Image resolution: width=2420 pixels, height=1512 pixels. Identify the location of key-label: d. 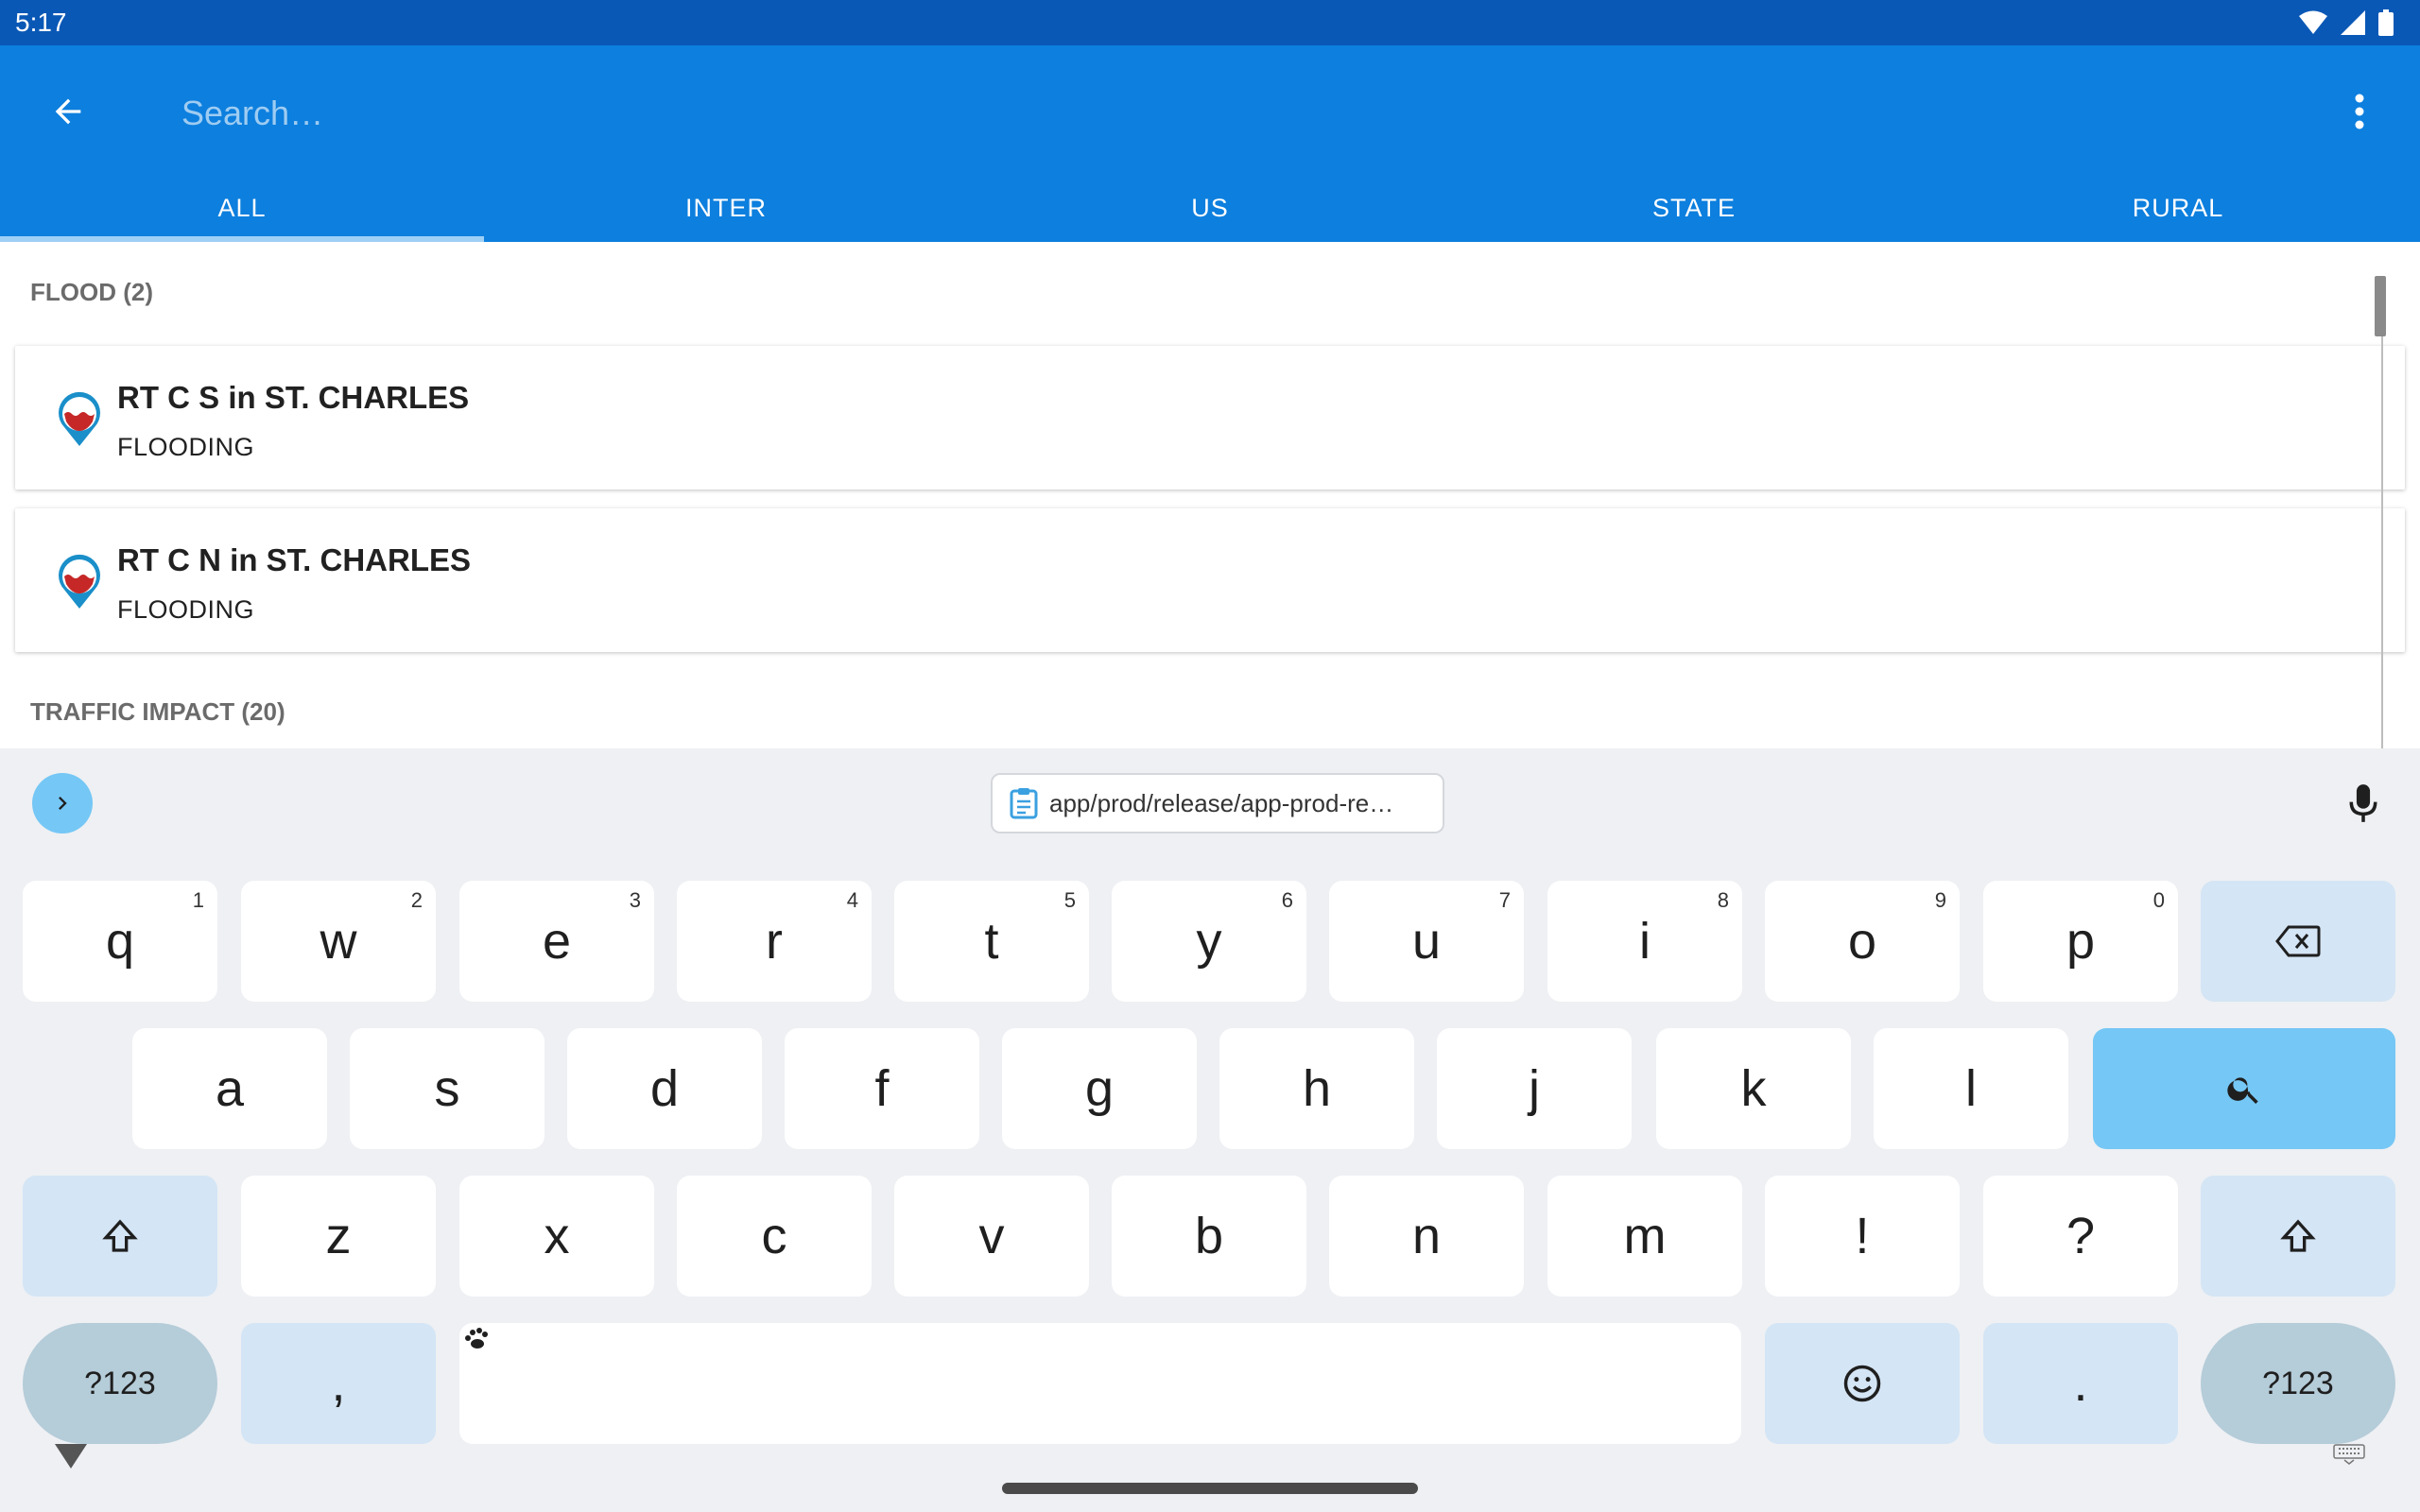
(664, 1088).